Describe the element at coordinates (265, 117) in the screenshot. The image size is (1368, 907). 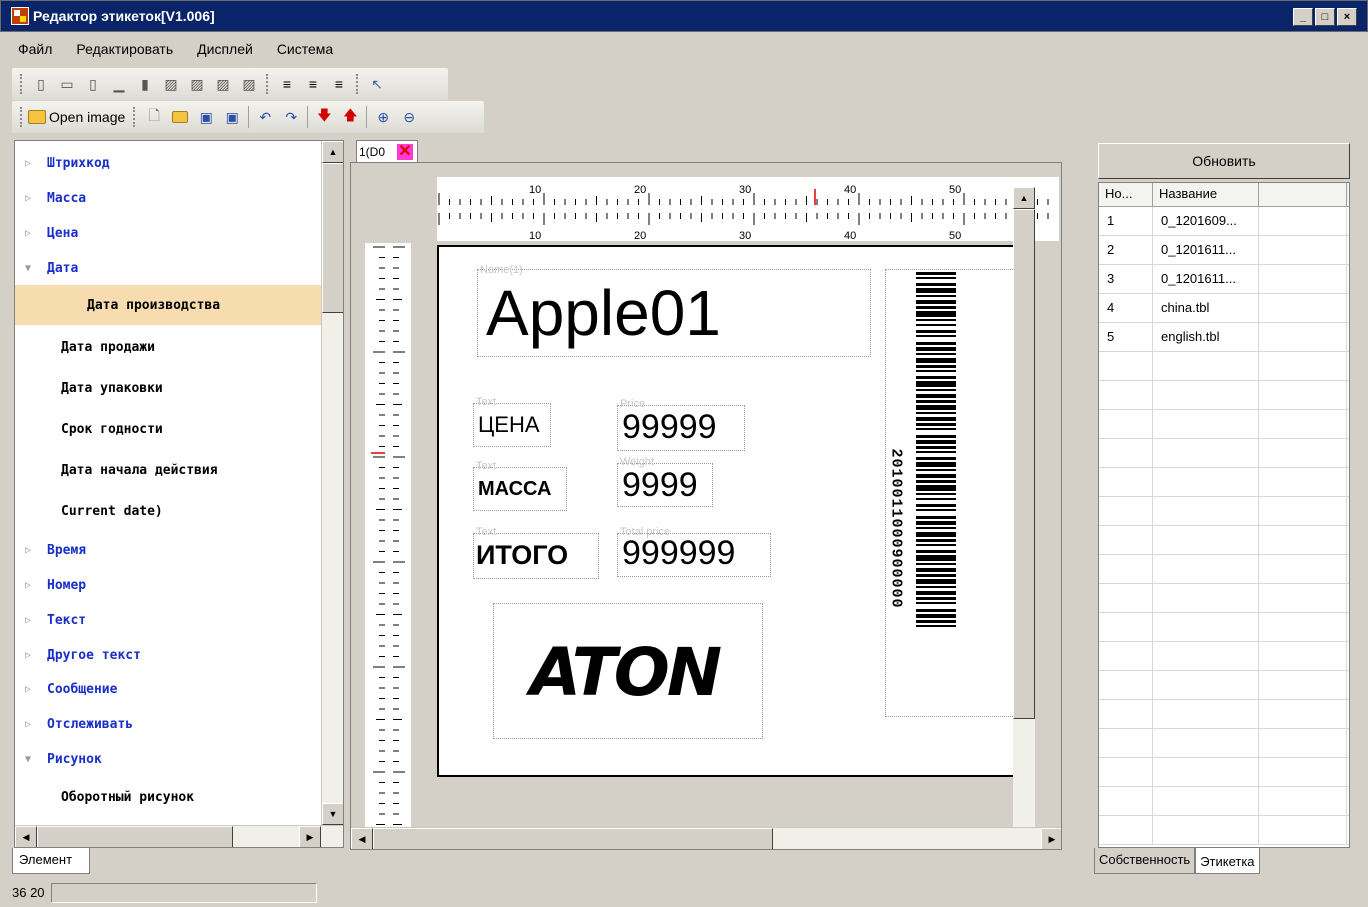
I see `undo-icon: ↶` at that location.